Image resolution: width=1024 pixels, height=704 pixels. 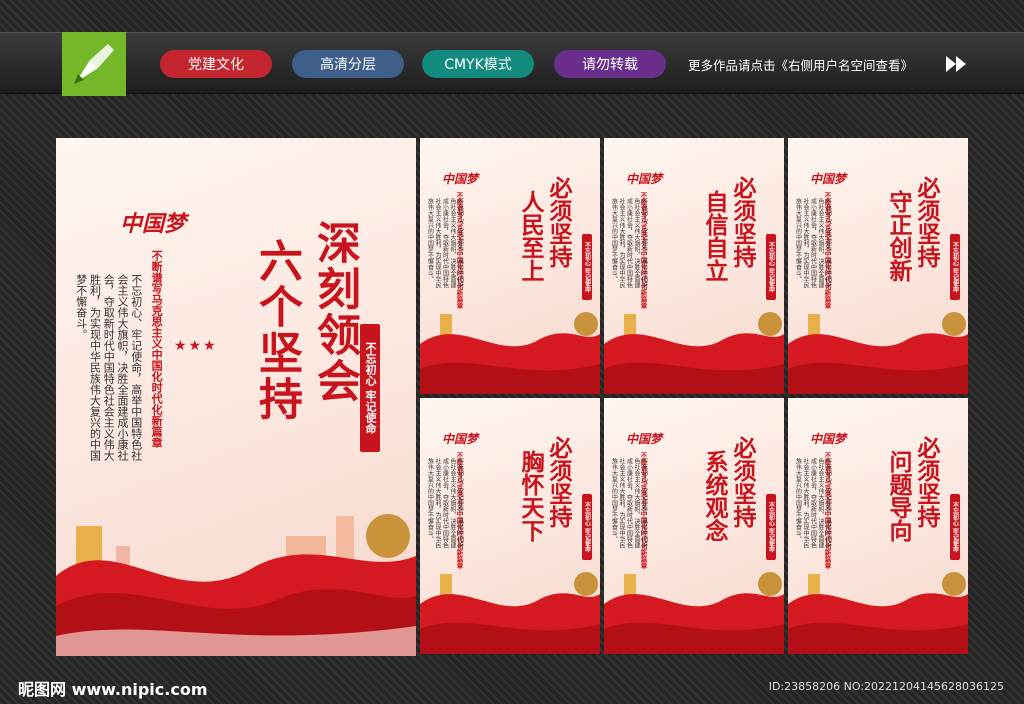 What do you see at coordinates (800, 64) in the screenshot?
I see `more-works-link: 更多作品请点击《右侧用户名空间查看》` at bounding box center [800, 64].